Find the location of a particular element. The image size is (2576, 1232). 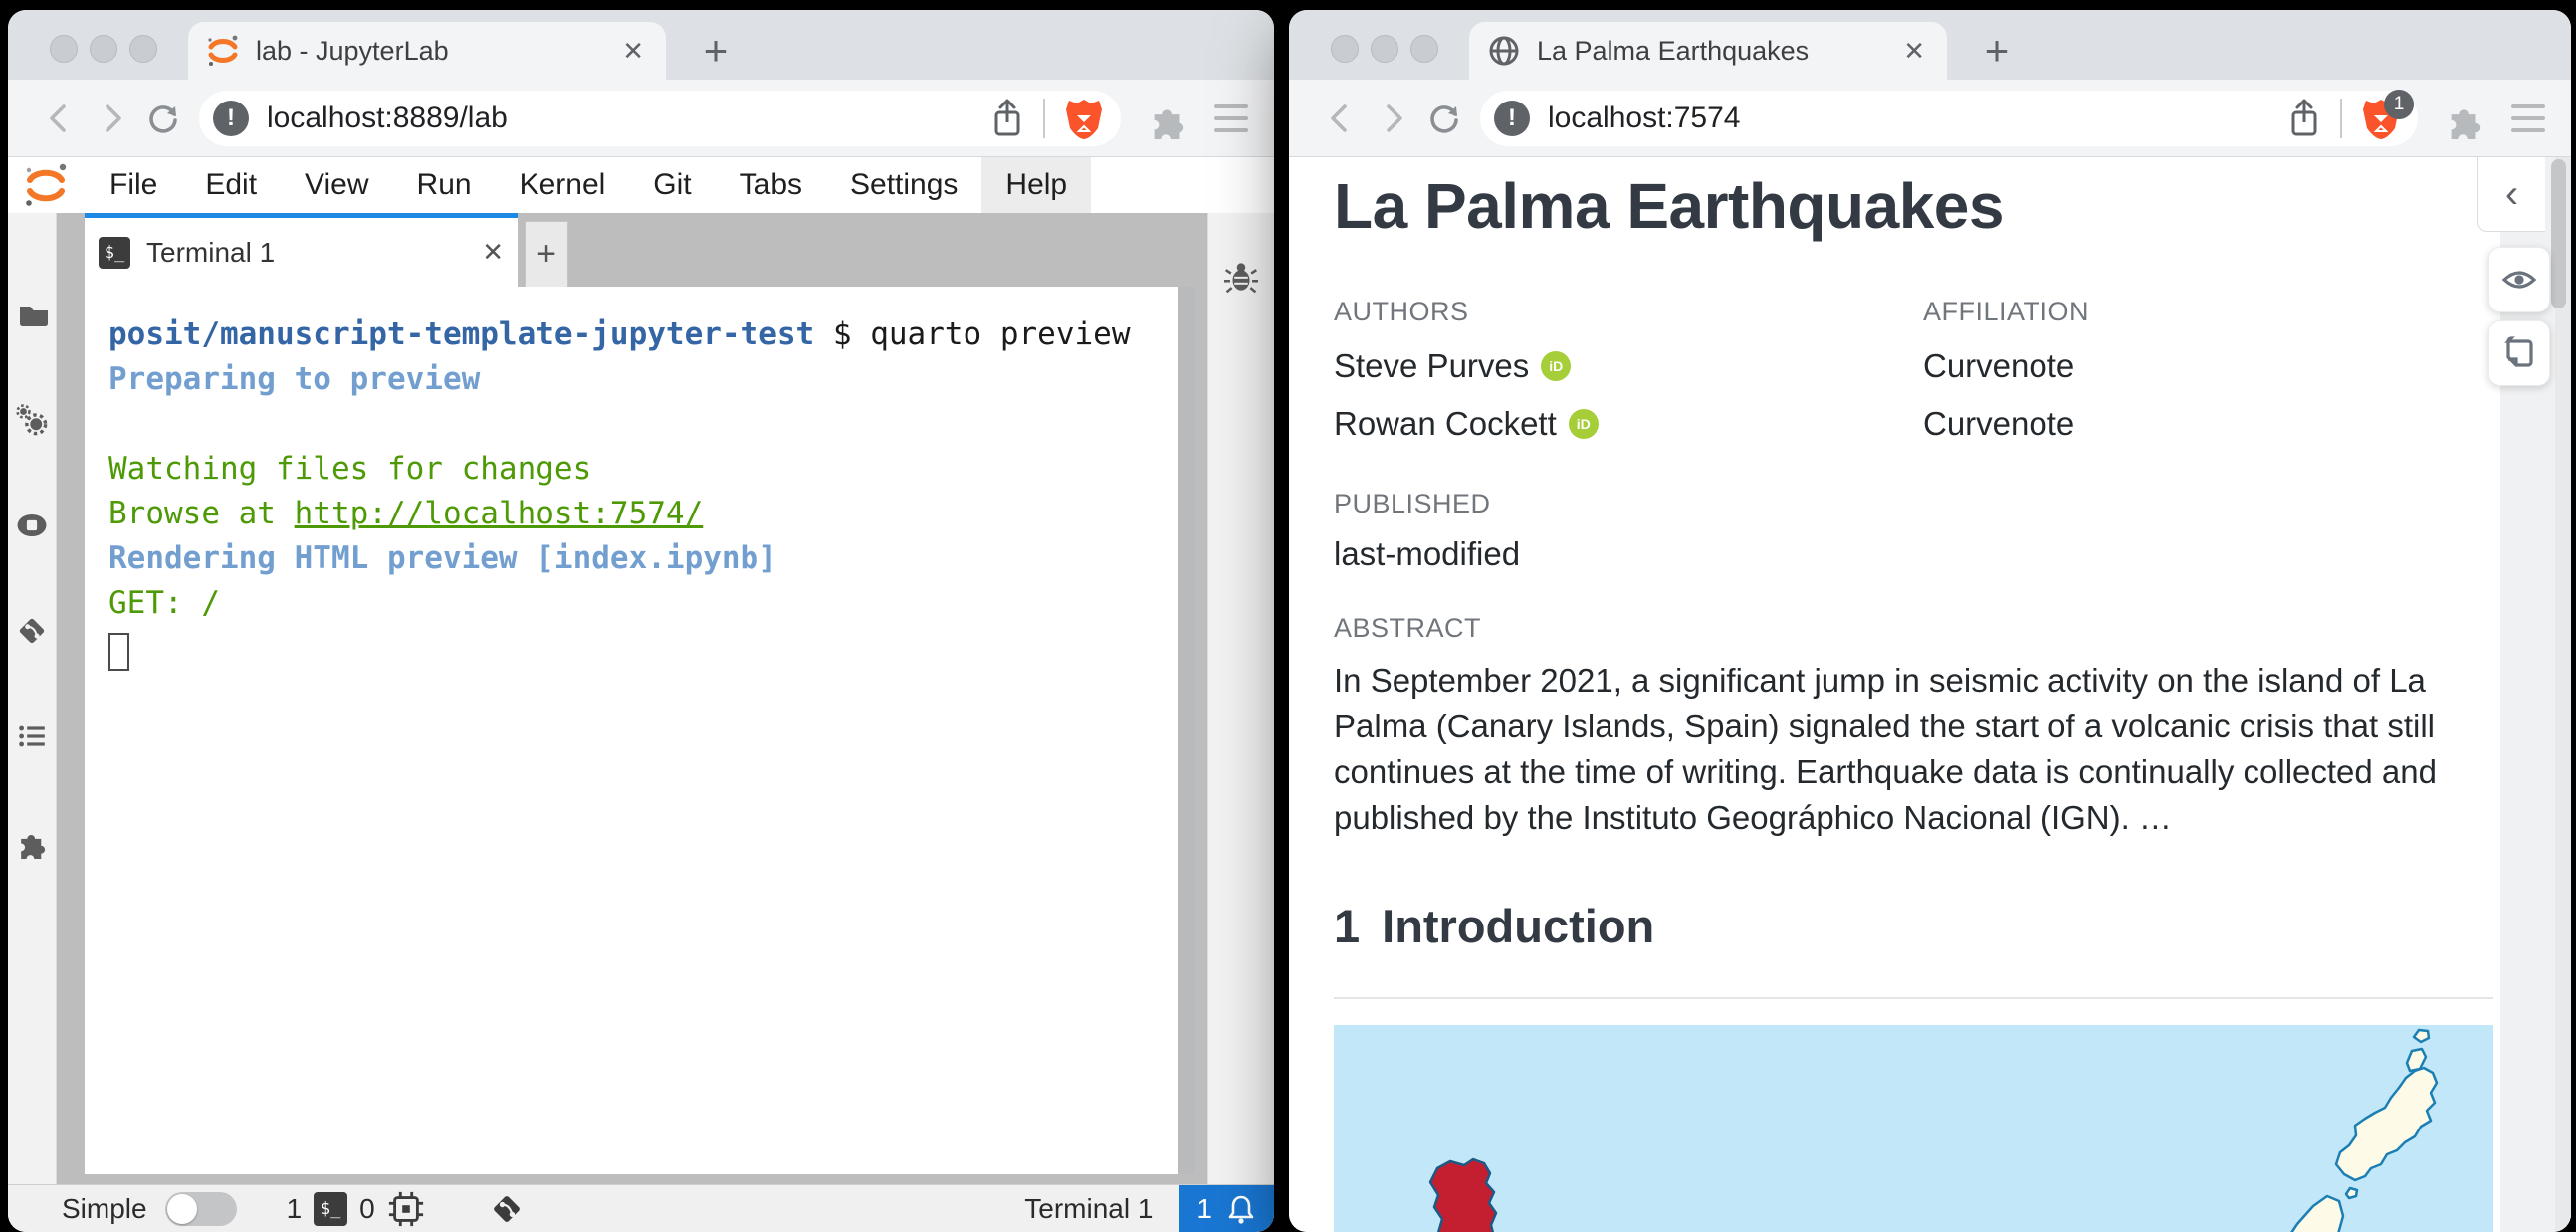

notification-button: 1 is located at coordinates (1226, 1208).